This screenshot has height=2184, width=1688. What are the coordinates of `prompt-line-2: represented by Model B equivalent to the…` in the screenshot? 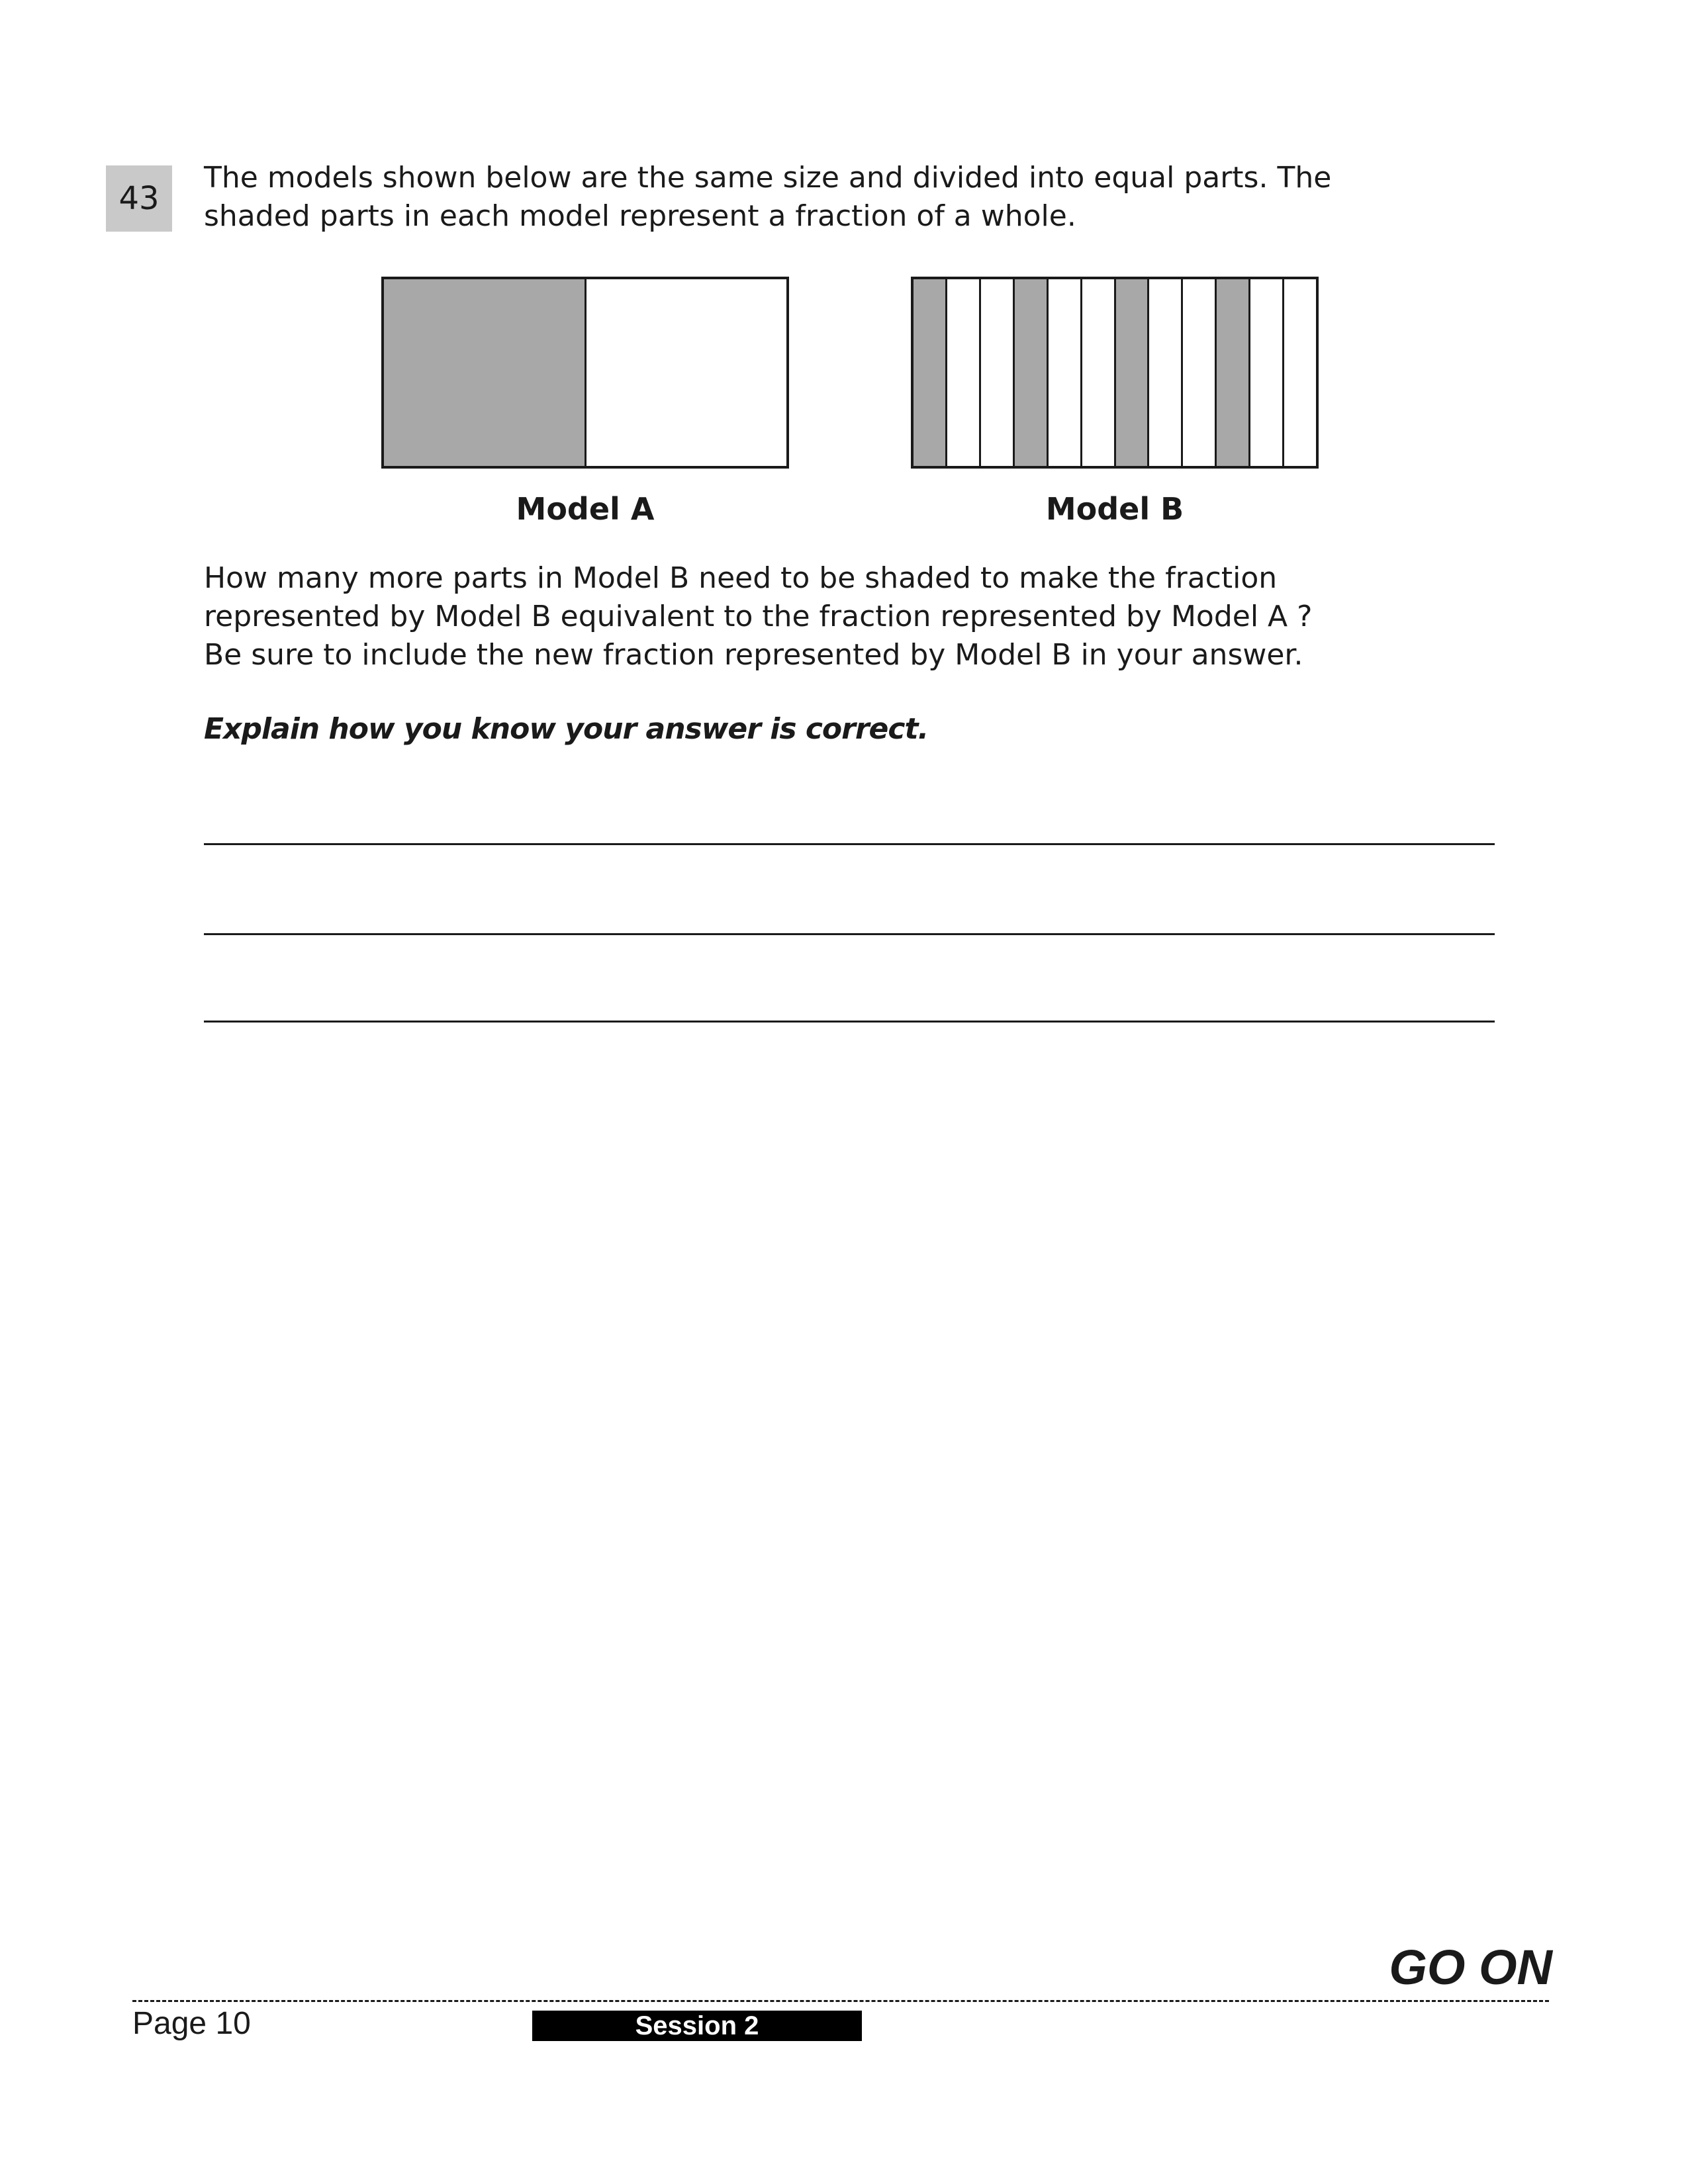 It's located at (758, 616).